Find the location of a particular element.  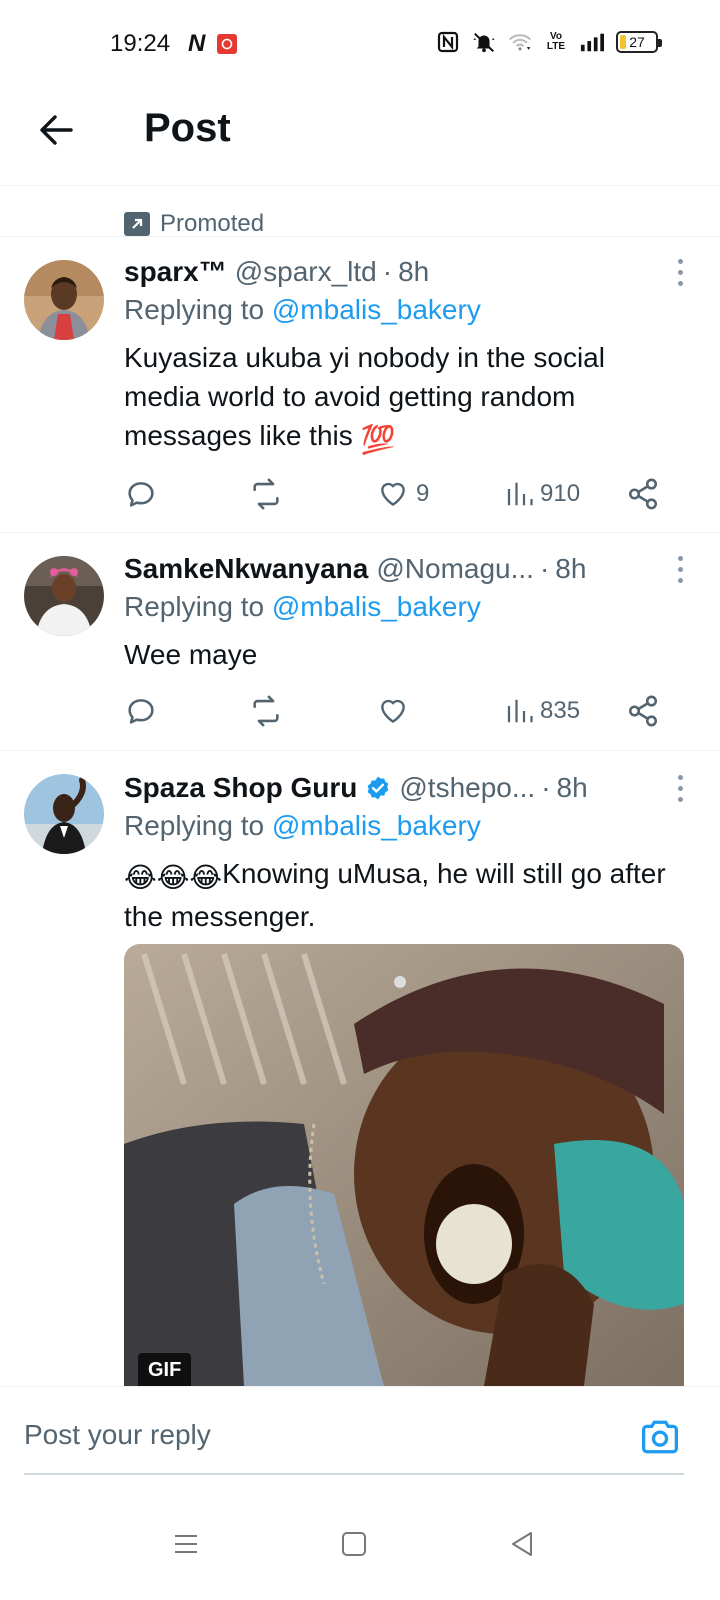

promoted-icon is located at coordinates (137, 224).